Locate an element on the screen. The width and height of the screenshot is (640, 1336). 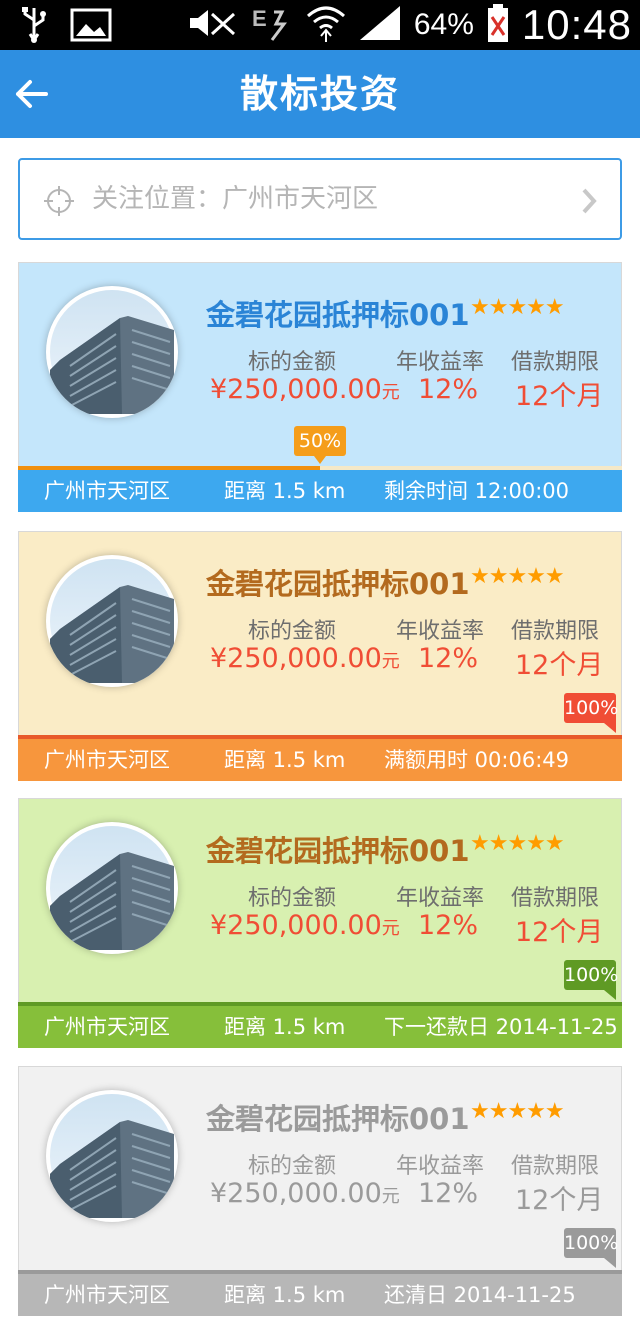
target-icon is located at coordinates (59, 201).